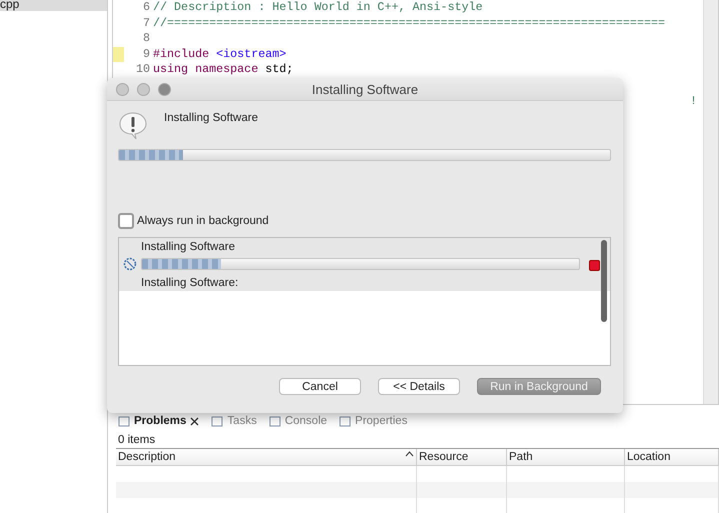  What do you see at coordinates (164, 89) in the screenshot?
I see `zoom-button` at bounding box center [164, 89].